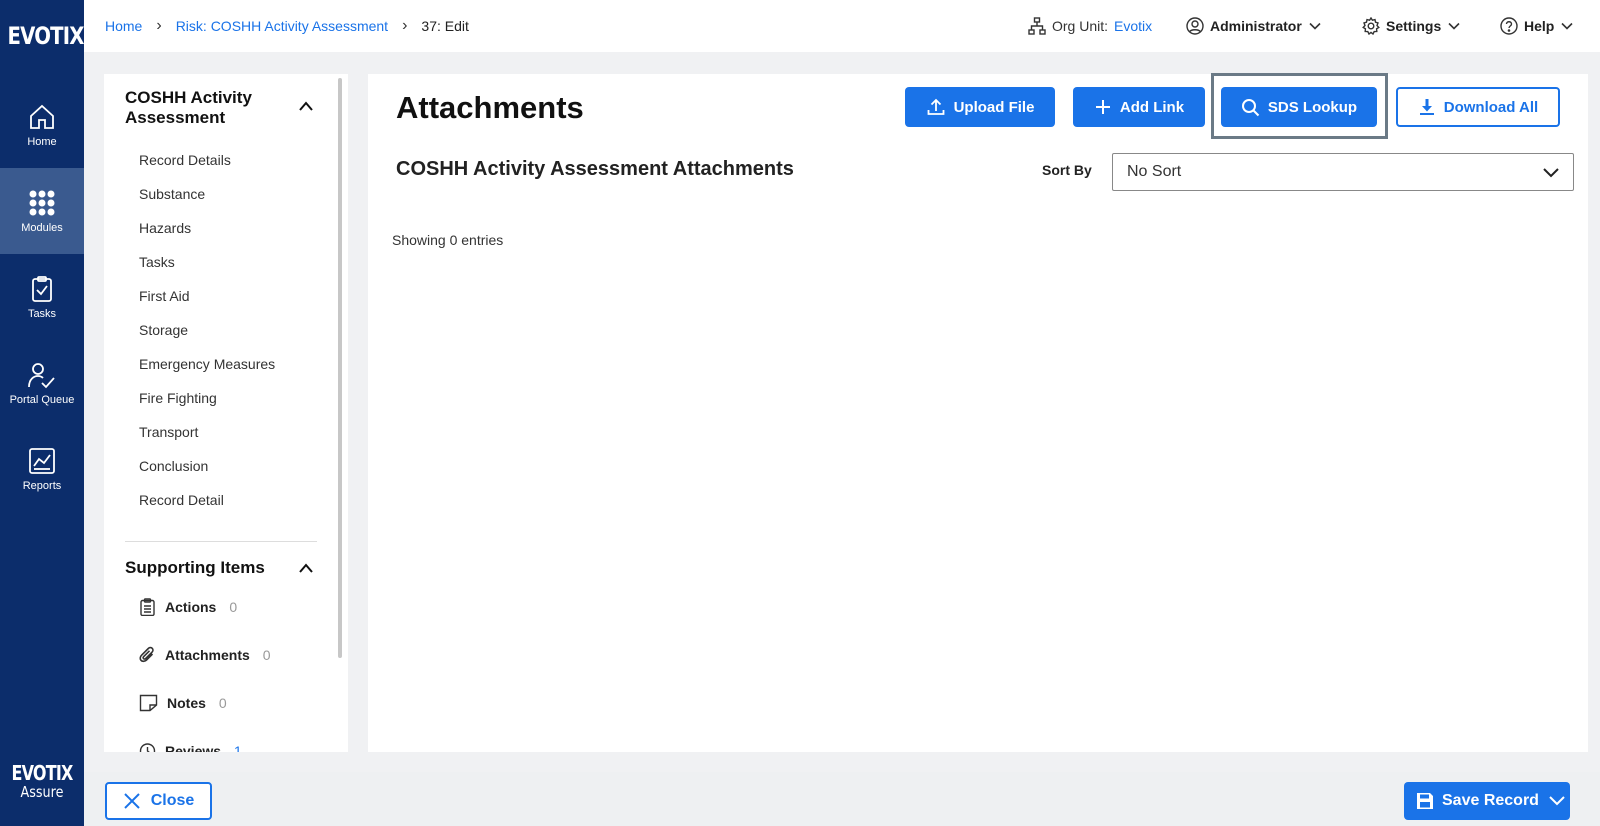  I want to click on sidebar-item-fire-fighting: Fire Fighting, so click(178, 398).